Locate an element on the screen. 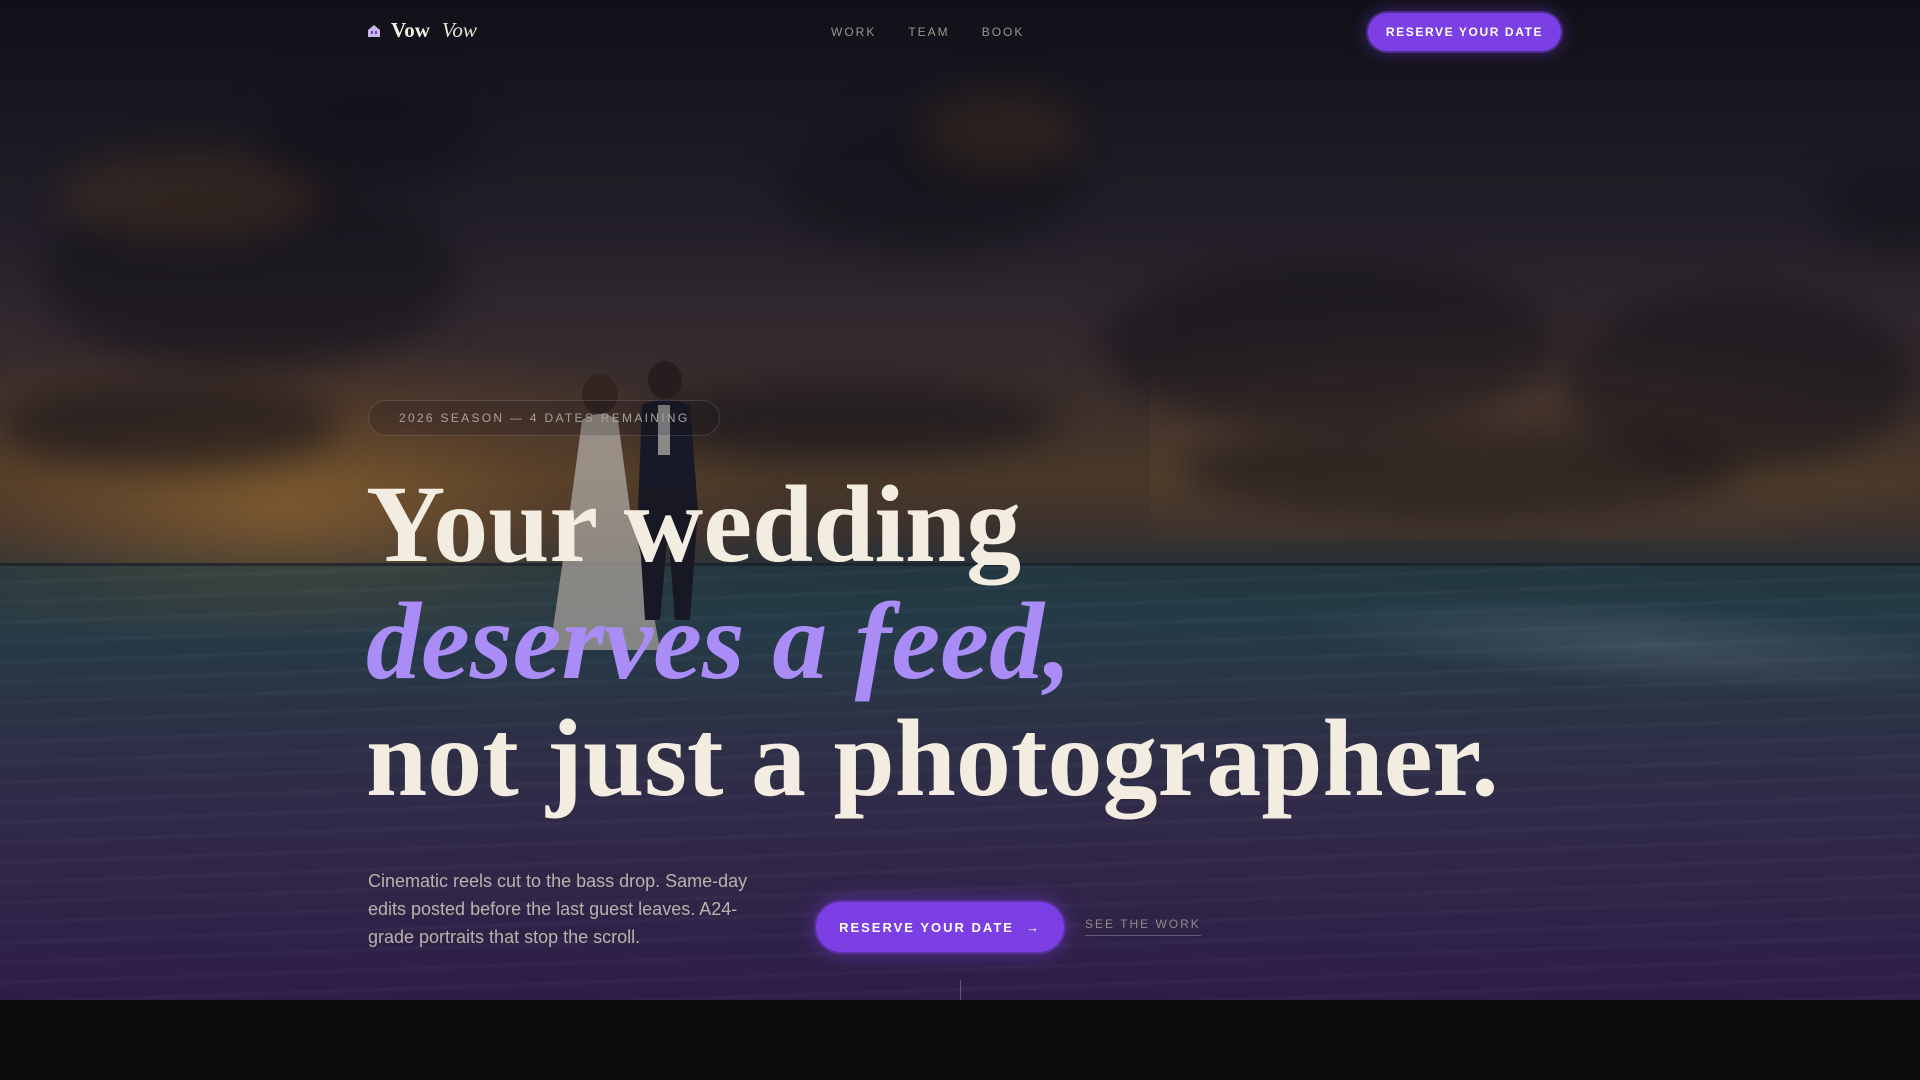 This screenshot has width=1920, height=1080. nav-reserve-button: RESERVE YOUR DATE is located at coordinates (1464, 32).